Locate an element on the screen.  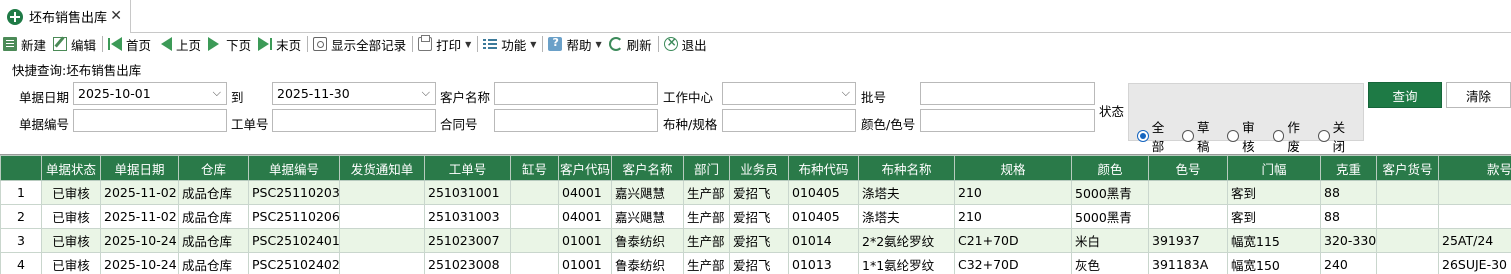
new-button: 新建 is located at coordinates (25, 44).